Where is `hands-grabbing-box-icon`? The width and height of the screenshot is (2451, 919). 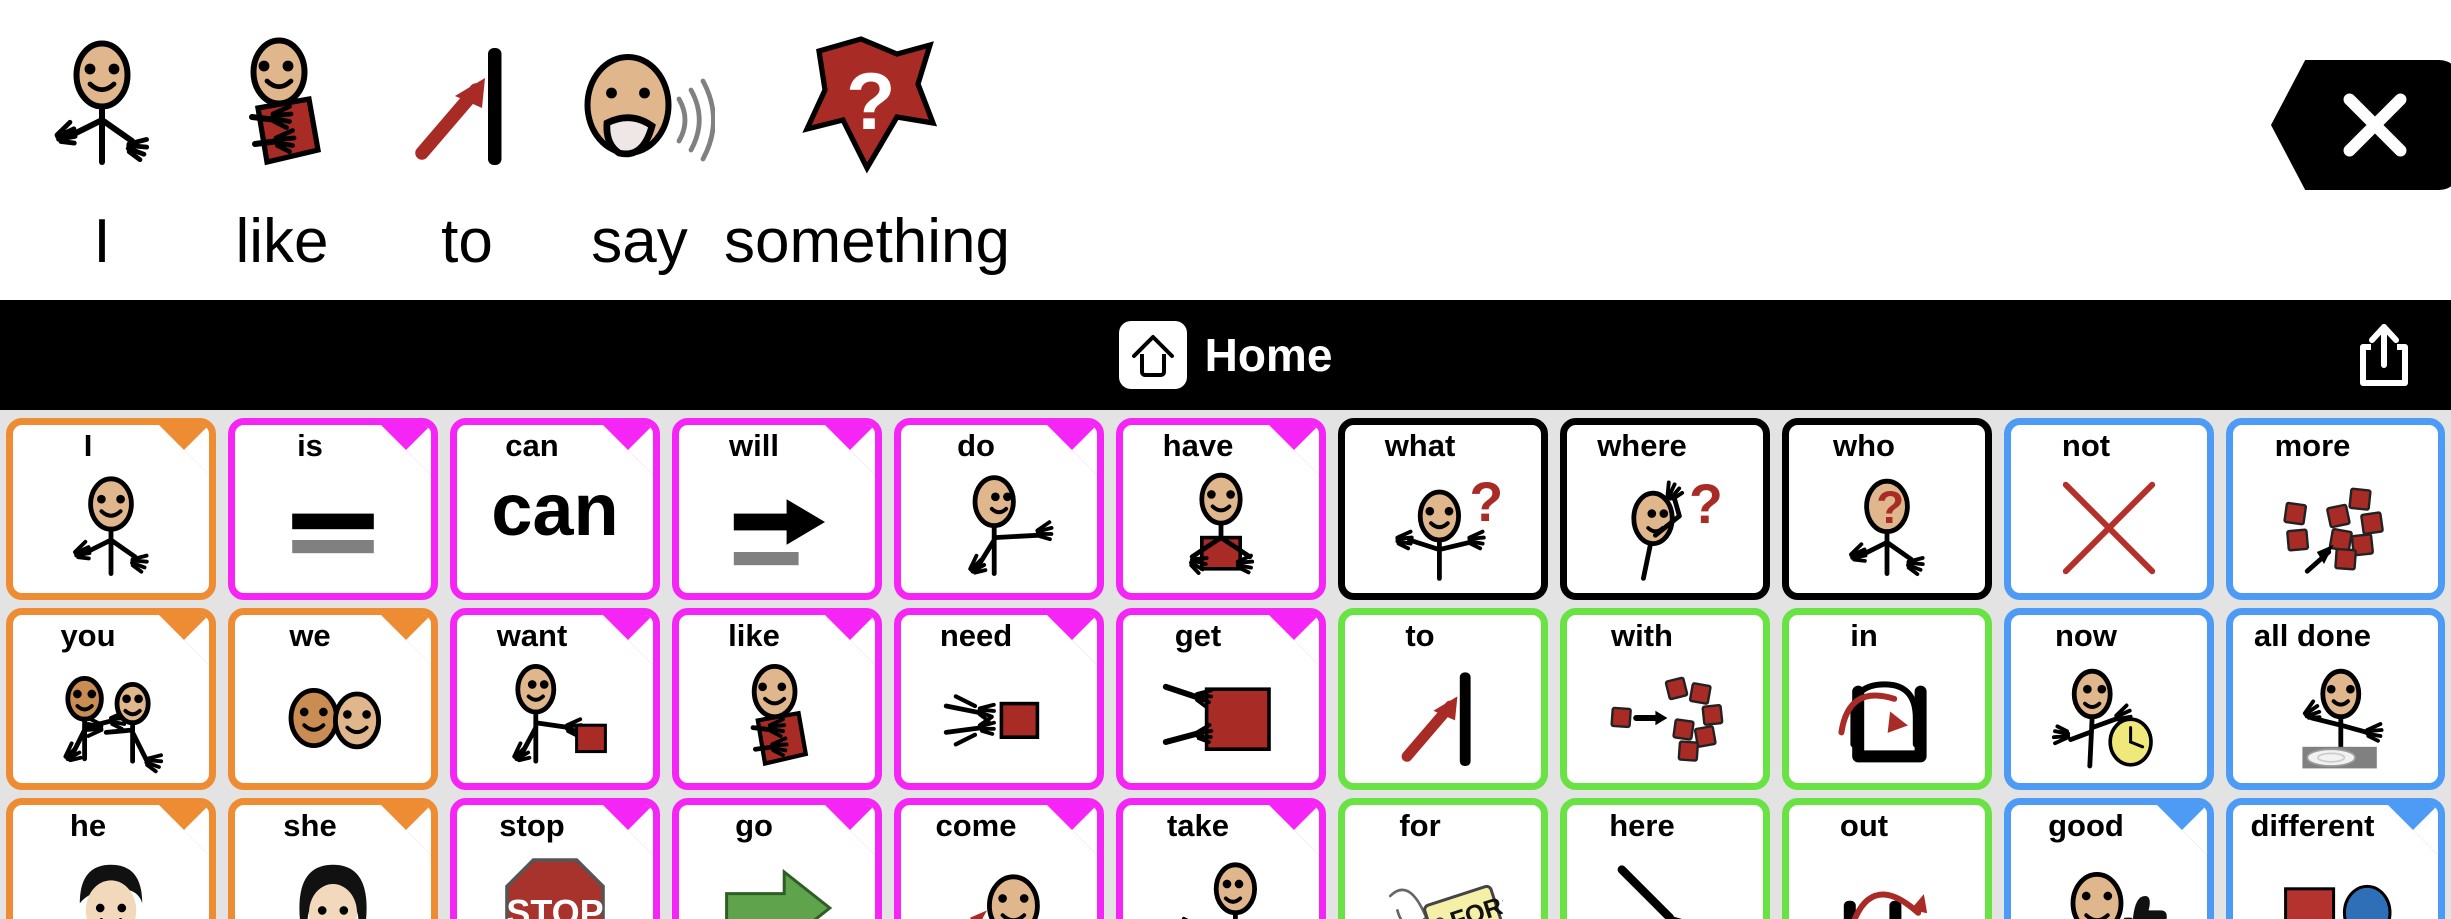 hands-grabbing-box-icon is located at coordinates (1221, 718).